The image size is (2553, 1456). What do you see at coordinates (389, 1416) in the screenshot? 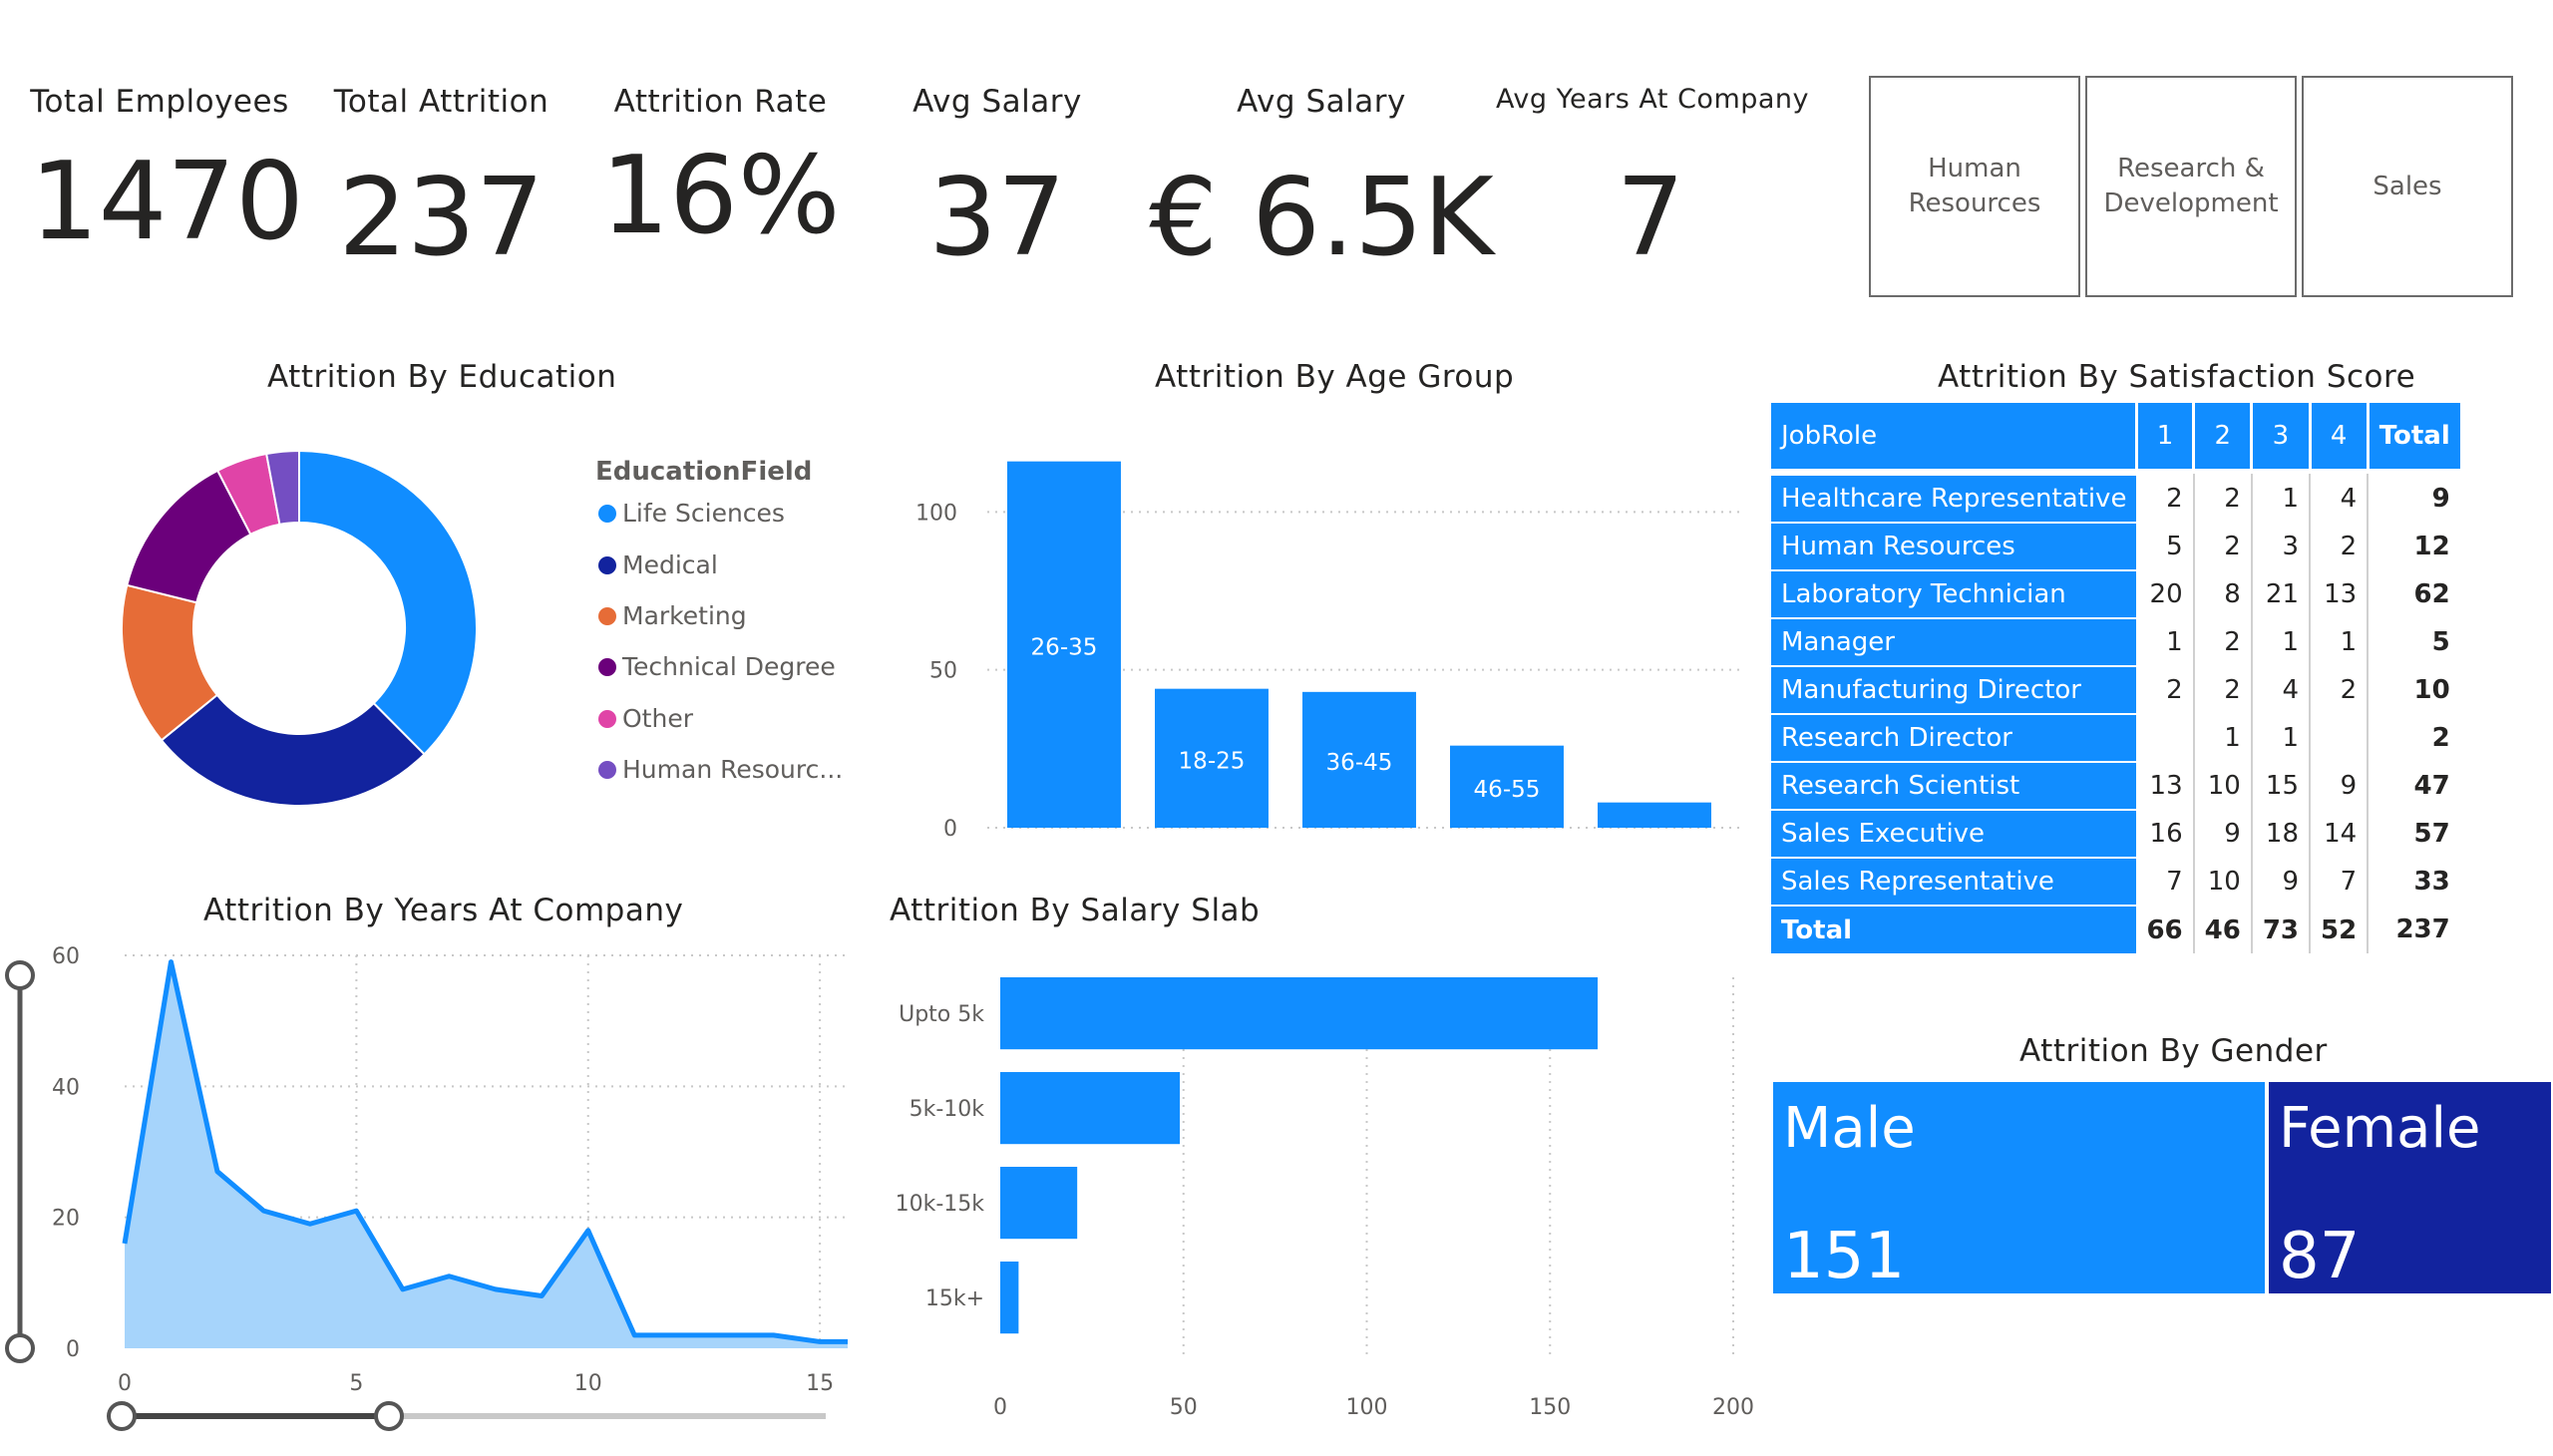
I see `x-range-slider-handle-right` at bounding box center [389, 1416].